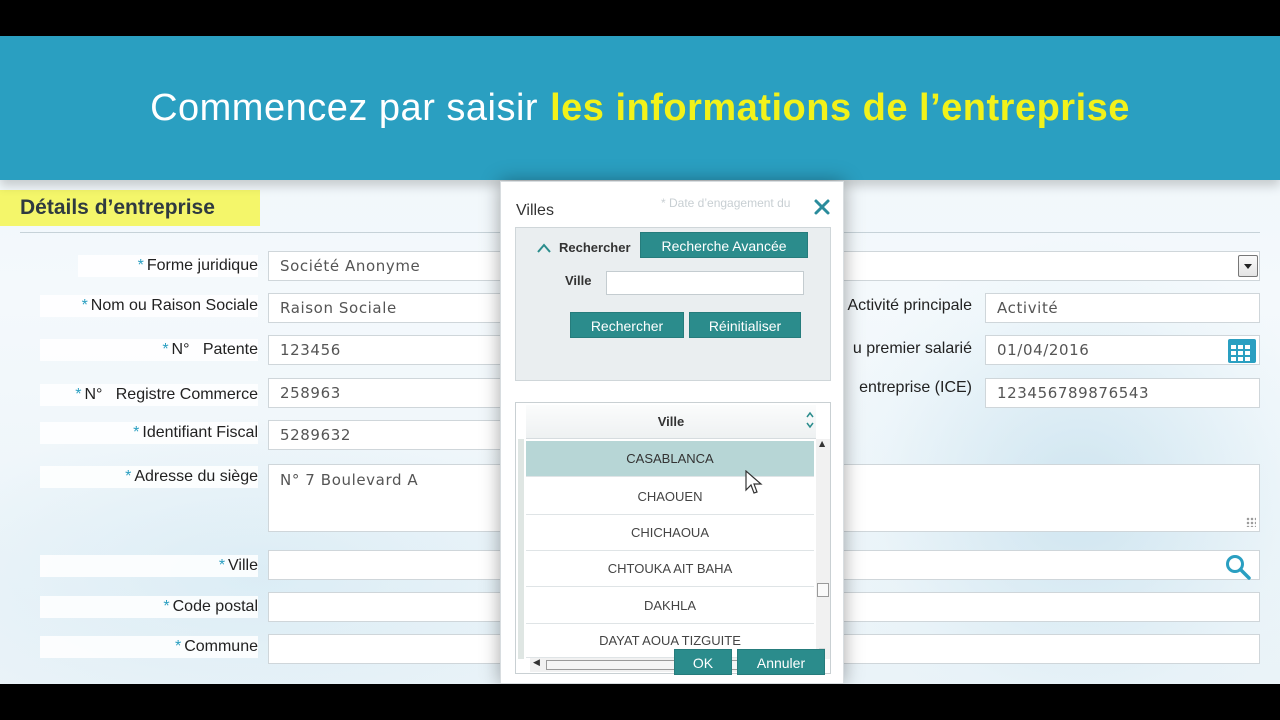 The height and width of the screenshot is (720, 1280). I want to click on raison-sociale-label: * Nom ou Raison Sociale, so click(149, 306).